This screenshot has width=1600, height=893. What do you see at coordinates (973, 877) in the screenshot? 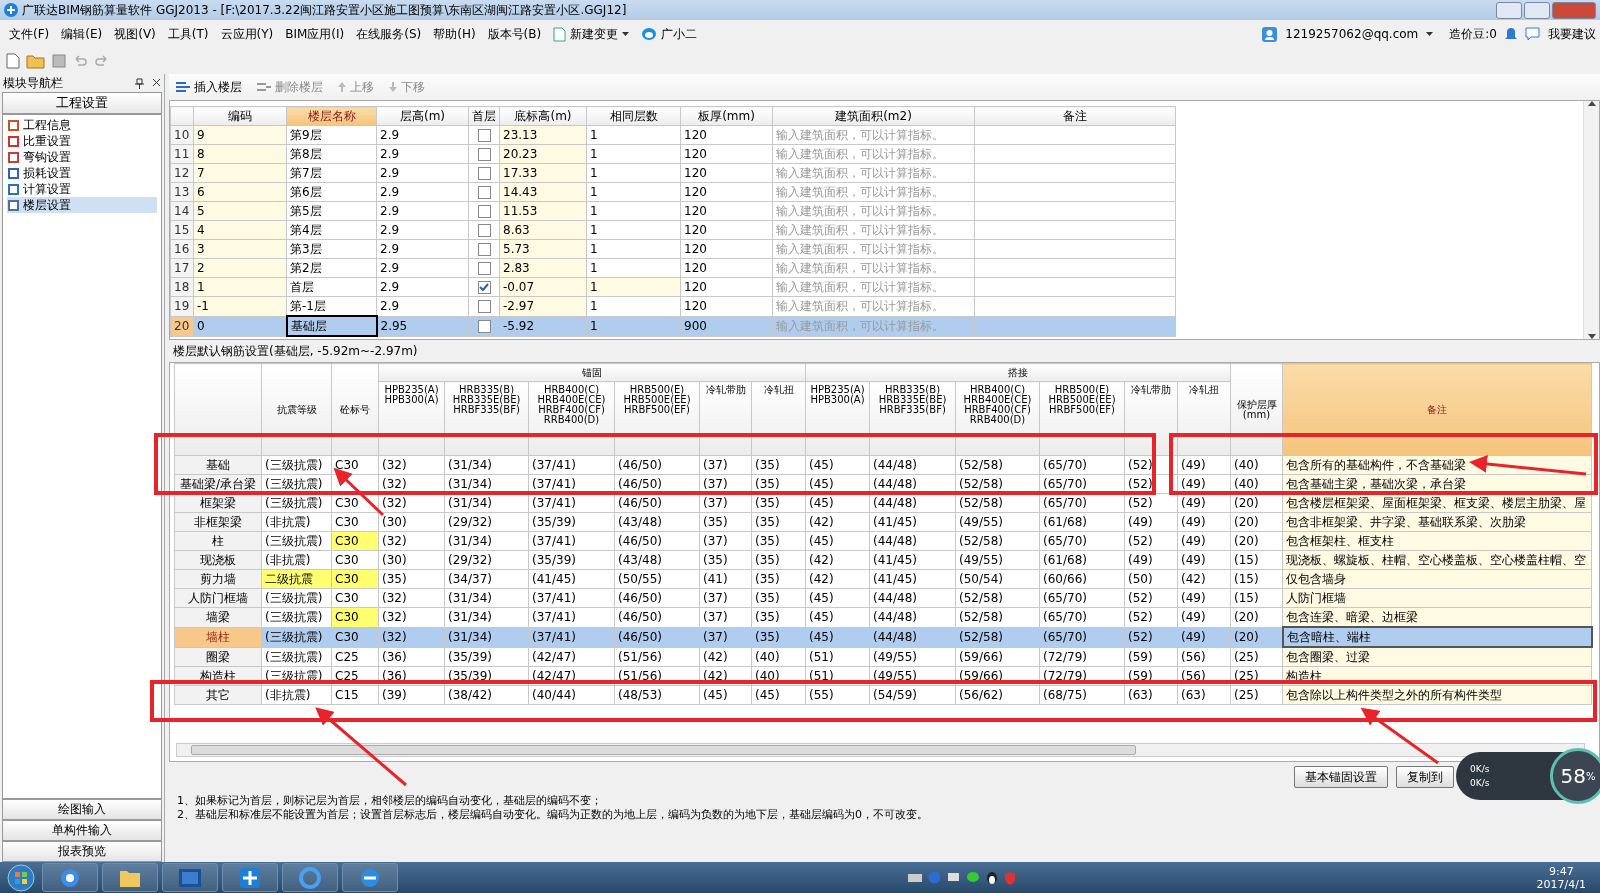
I see `chat-icon` at bounding box center [973, 877].